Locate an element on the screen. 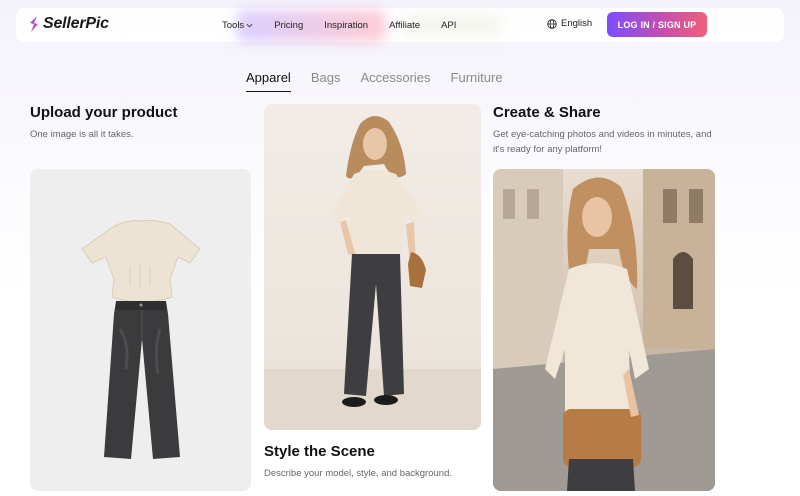 Image resolution: width=800 pixels, height=496 pixels. category-tabs: Apparel Bags Accessories Furniture is located at coordinates (374, 81).